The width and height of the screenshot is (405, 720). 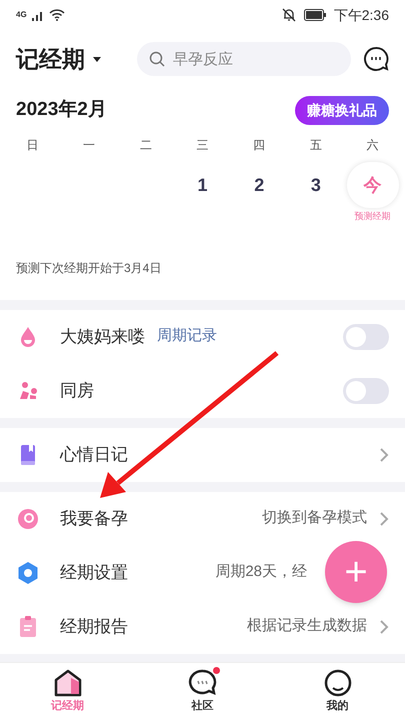 What do you see at coordinates (67, 683) in the screenshot?
I see `home-icon` at bounding box center [67, 683].